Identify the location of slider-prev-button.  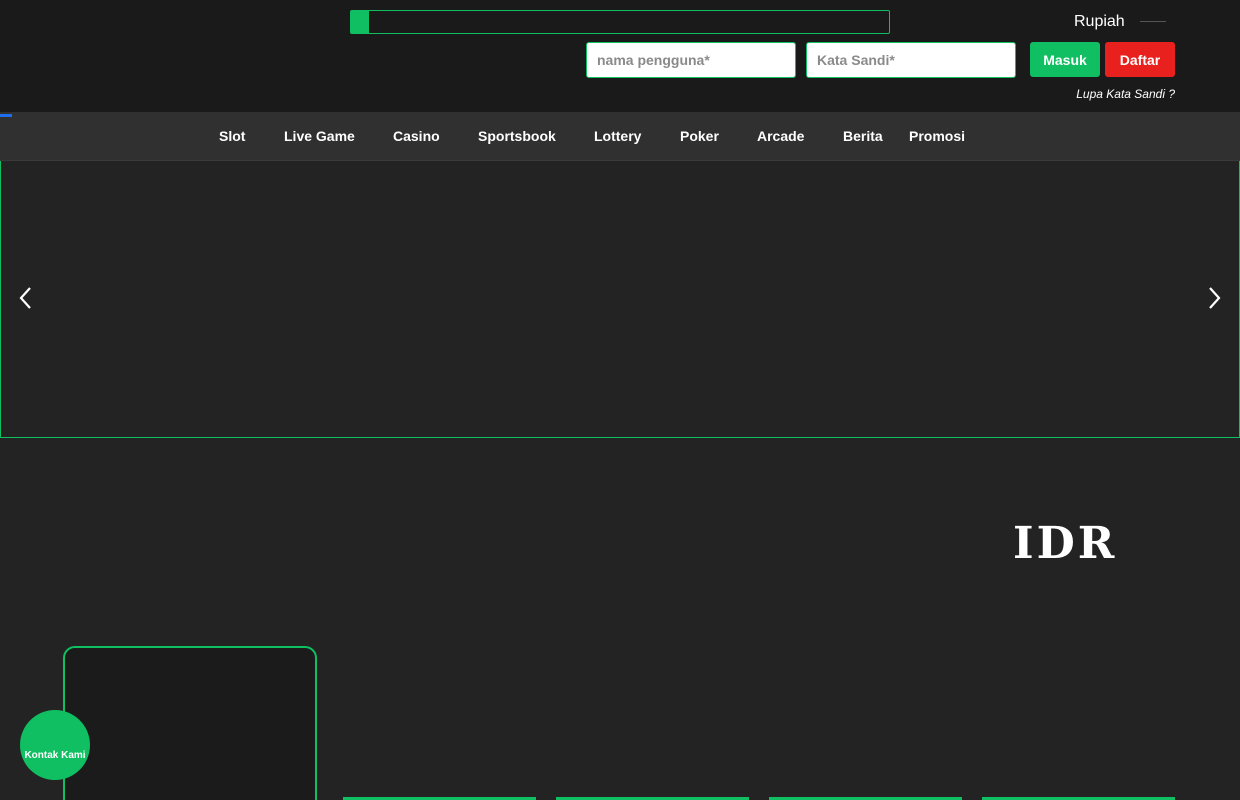
(26, 298).